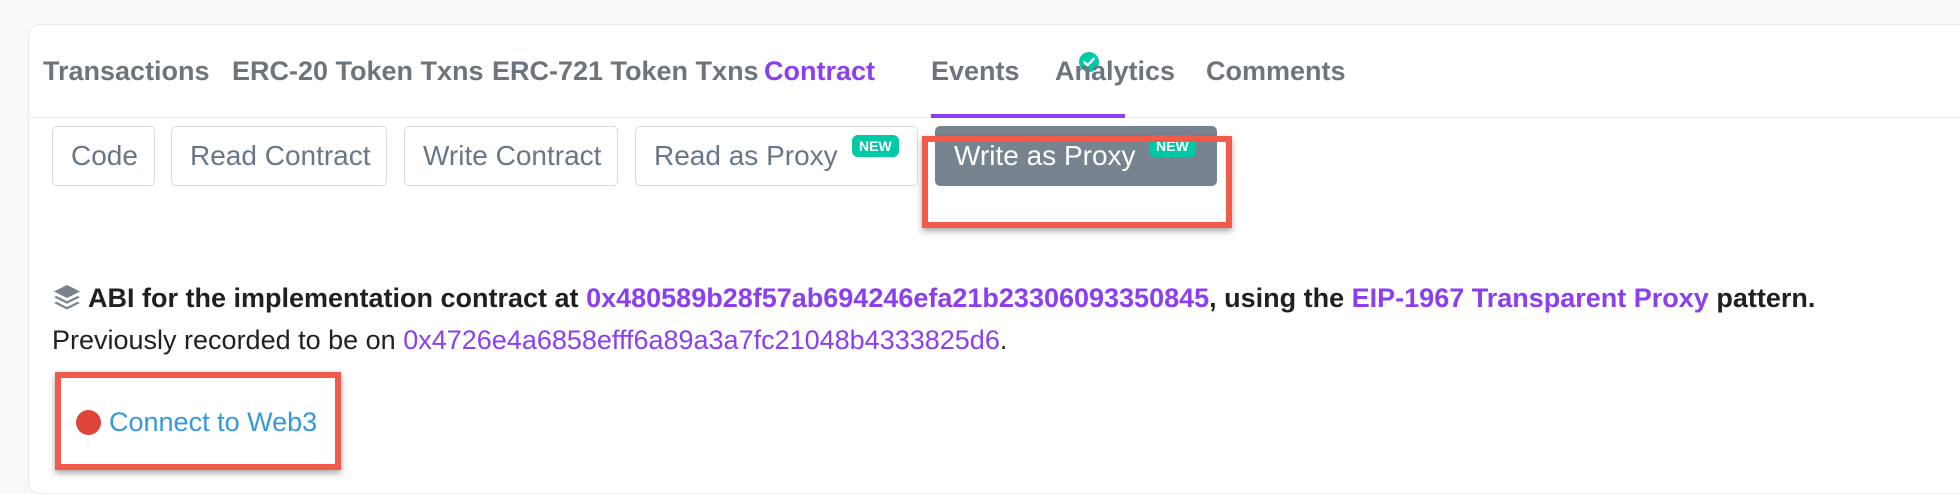 This screenshot has height=494, width=1960. Describe the element at coordinates (67, 297) in the screenshot. I see `layer-group-icon` at that location.